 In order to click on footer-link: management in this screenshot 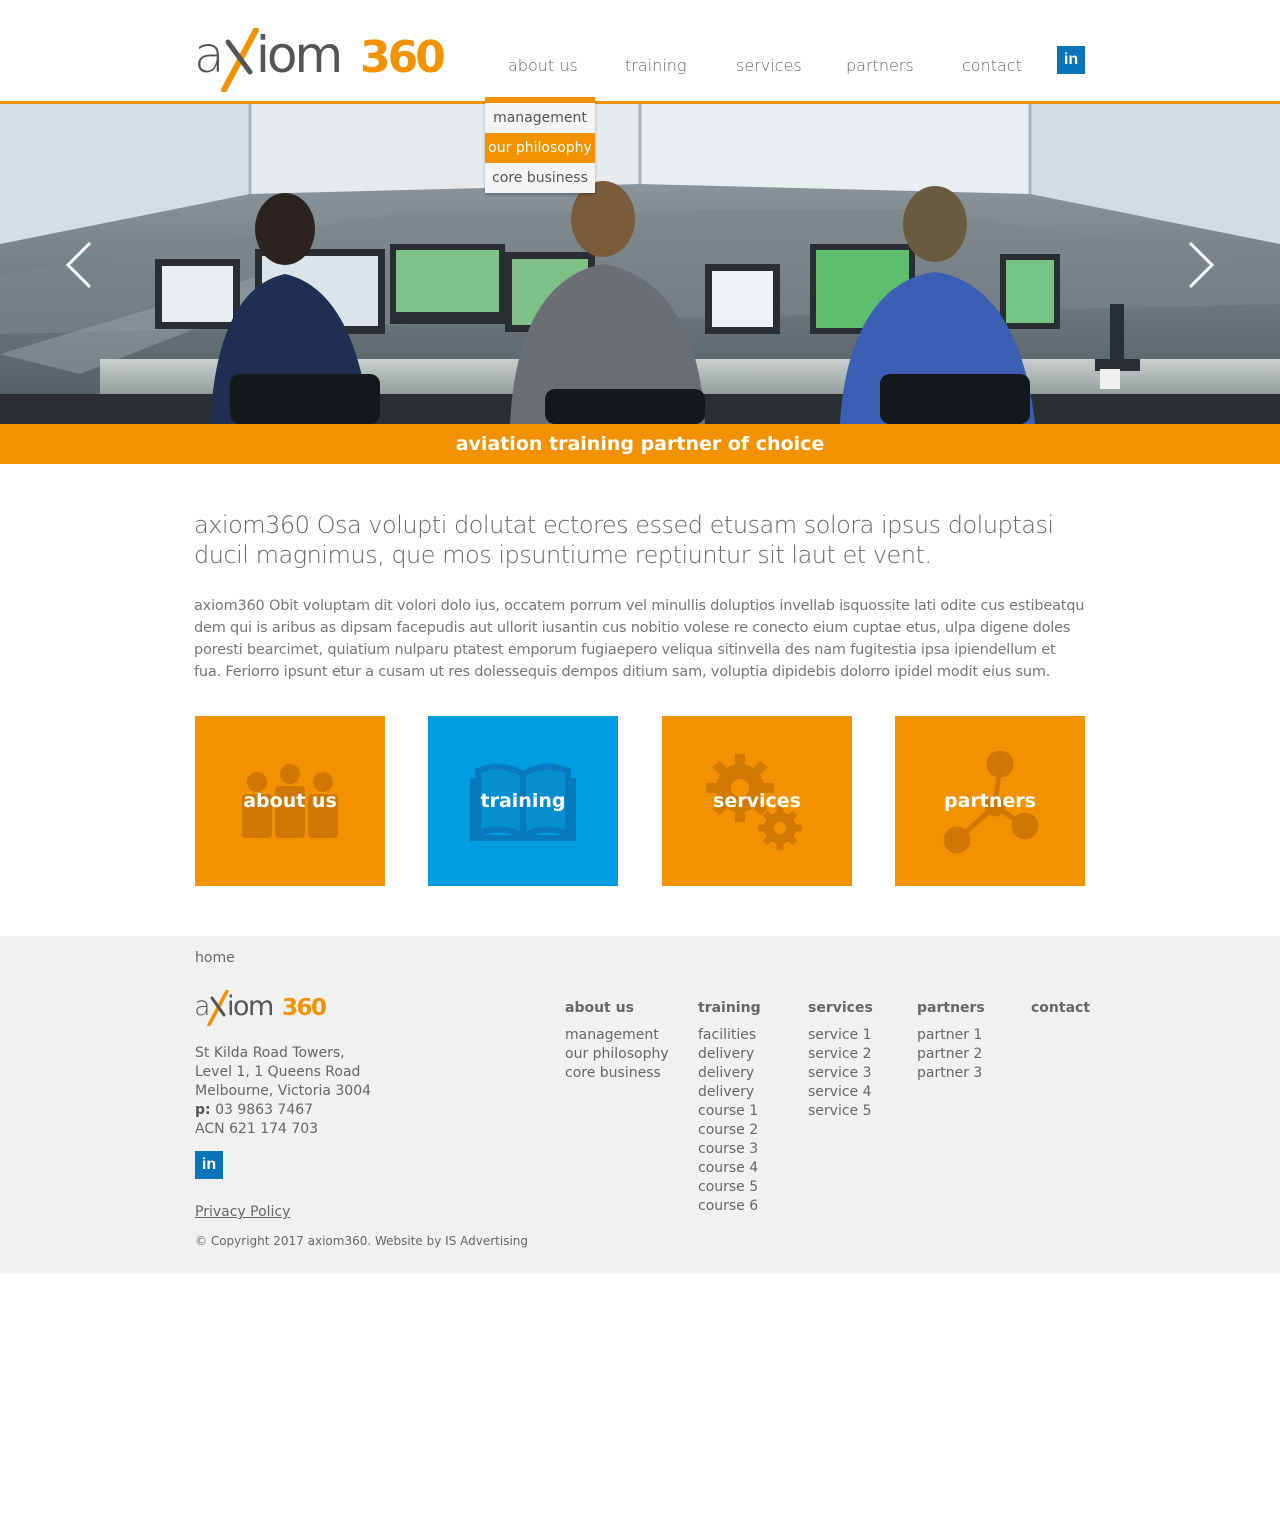, I will do `click(617, 1035)`.